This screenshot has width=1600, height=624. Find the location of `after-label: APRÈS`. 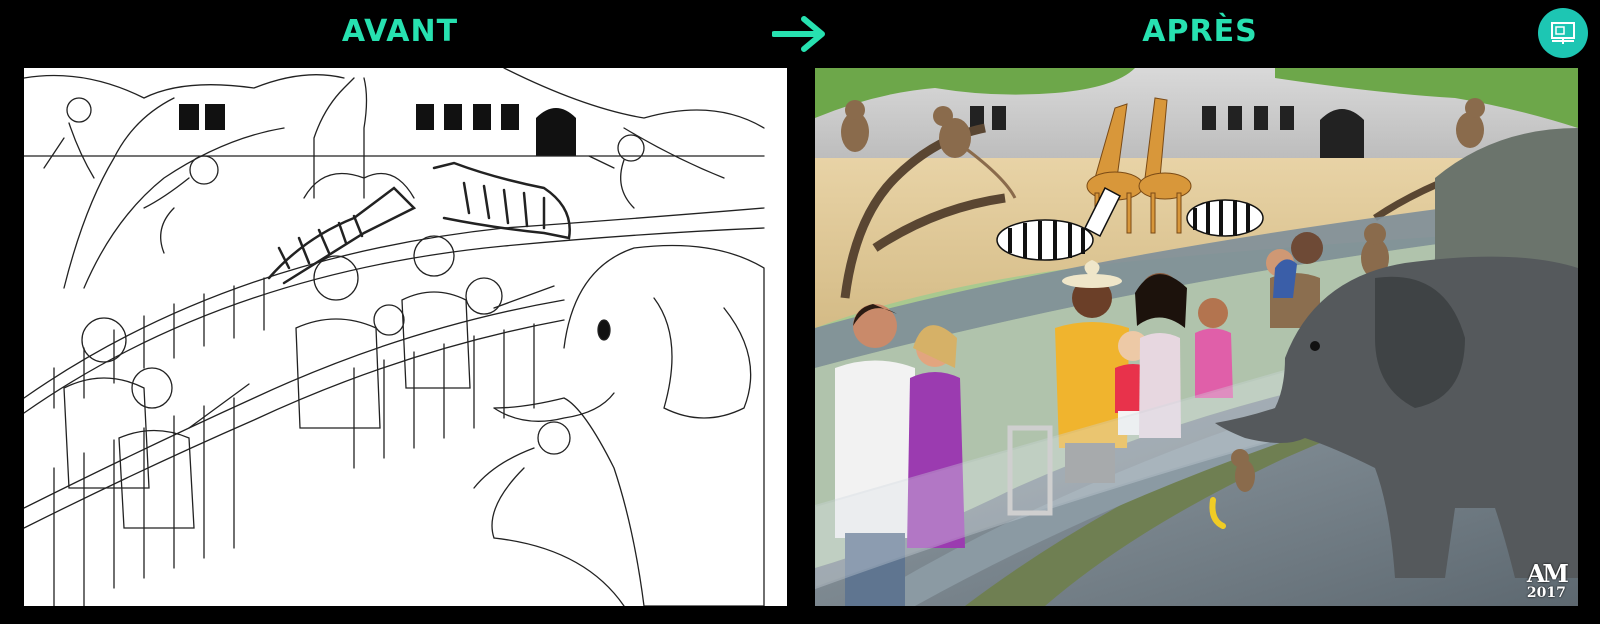

after-label: APRÈS is located at coordinates (1200, 31).